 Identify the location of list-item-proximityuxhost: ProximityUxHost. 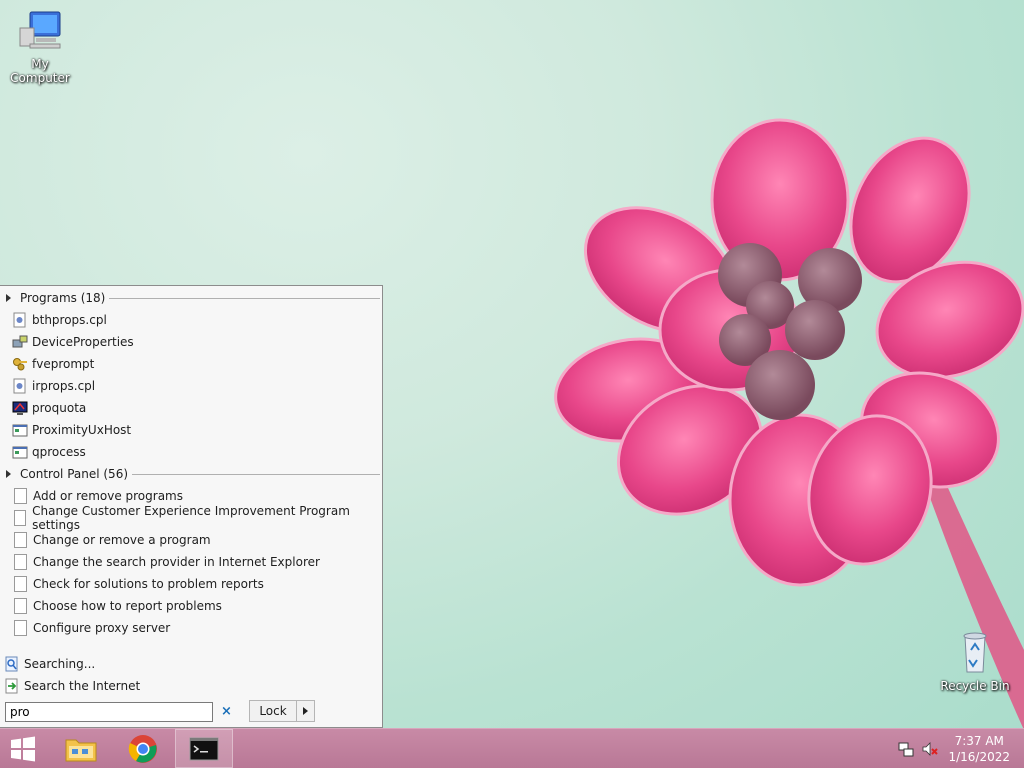
(192, 430).